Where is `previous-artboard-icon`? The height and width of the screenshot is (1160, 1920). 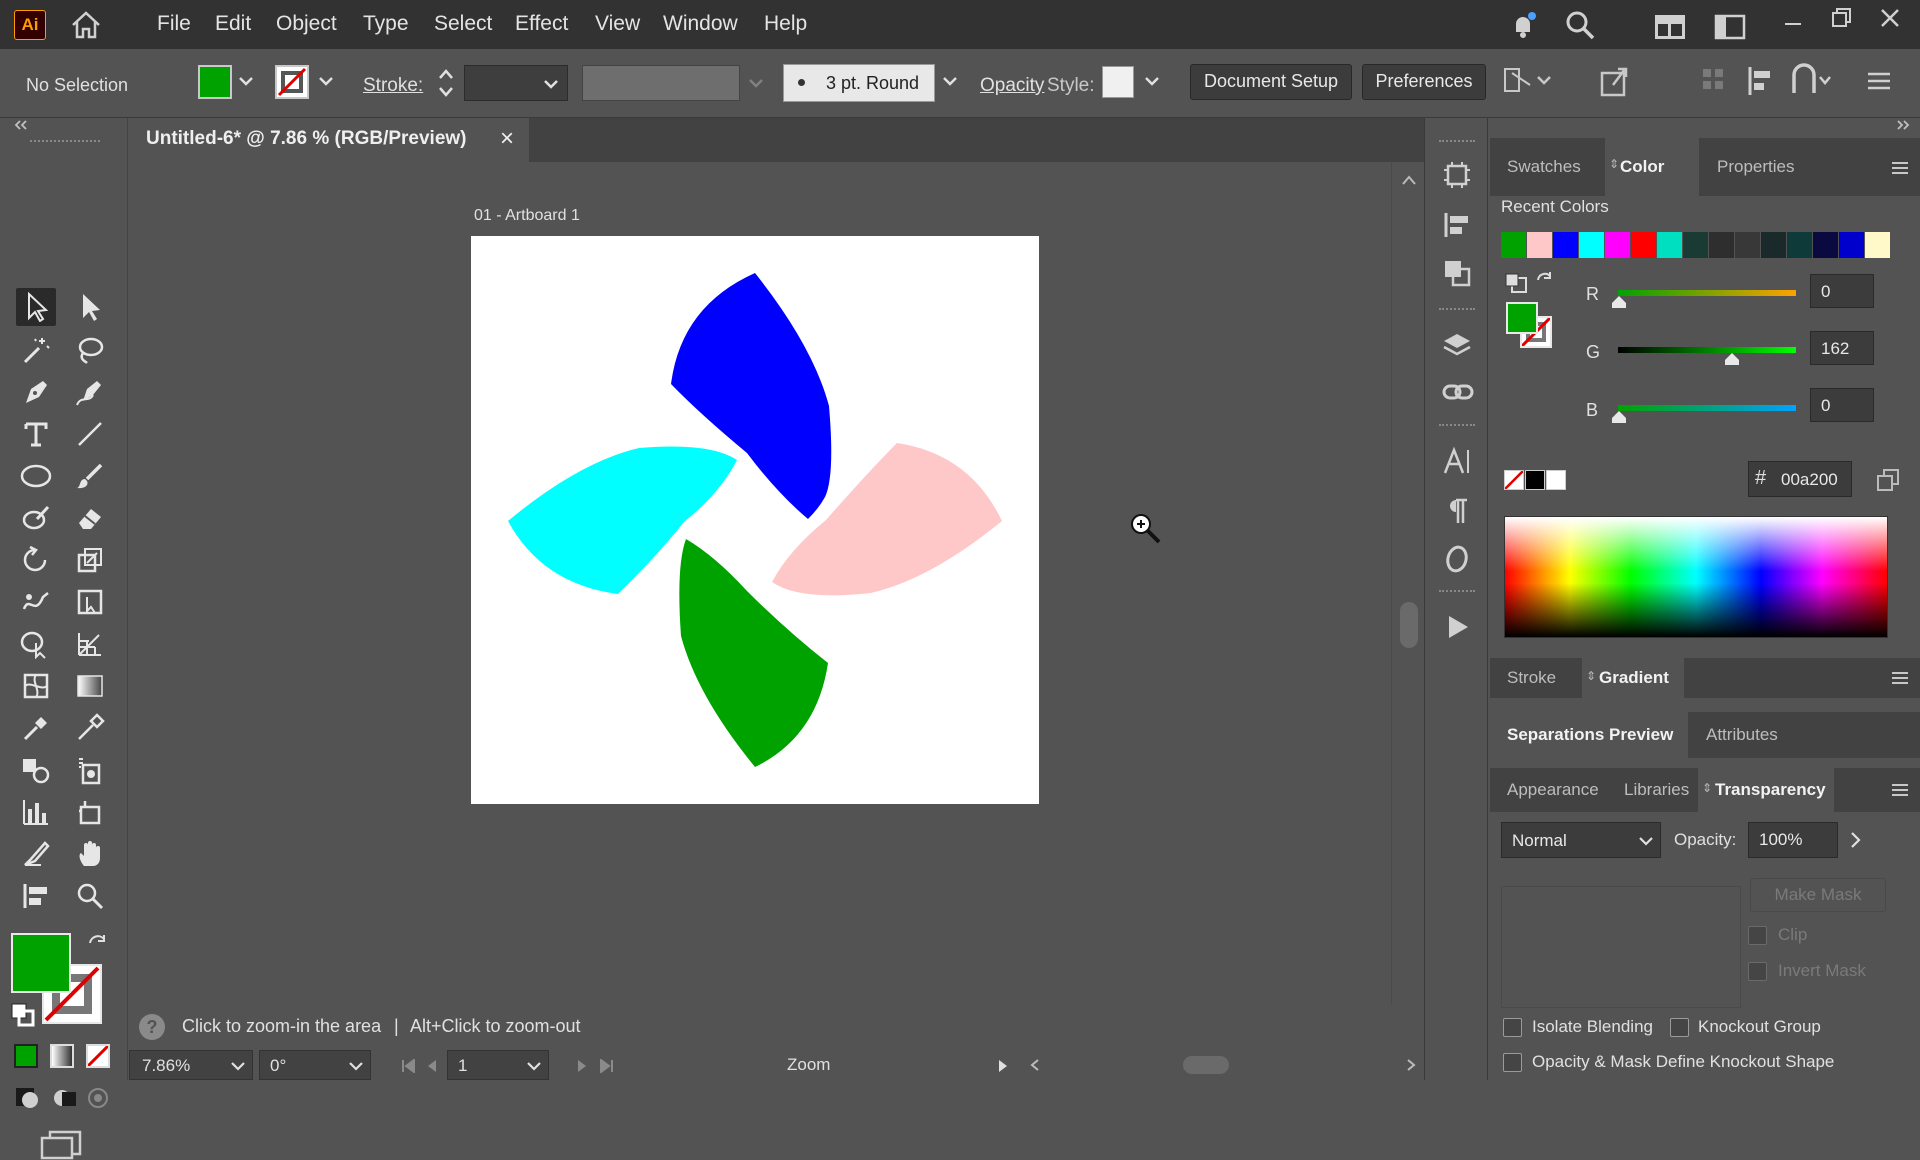
previous-artboard-icon is located at coordinates (432, 1066).